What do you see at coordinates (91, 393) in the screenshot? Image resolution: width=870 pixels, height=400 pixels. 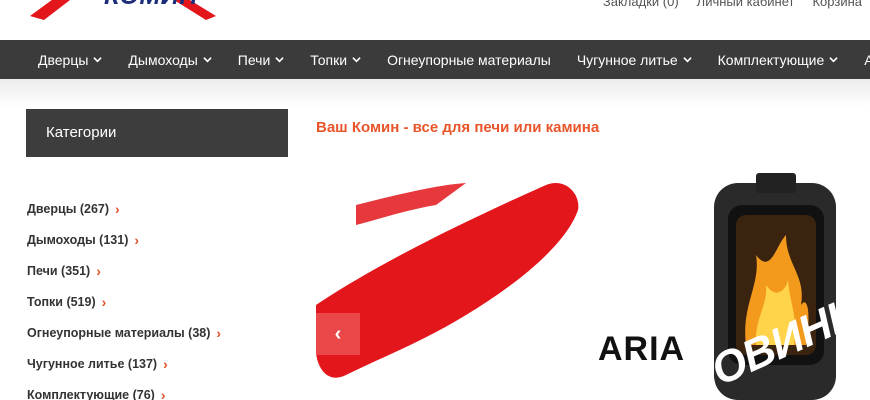 I see `category-label: Комплектующие (76)` at bounding box center [91, 393].